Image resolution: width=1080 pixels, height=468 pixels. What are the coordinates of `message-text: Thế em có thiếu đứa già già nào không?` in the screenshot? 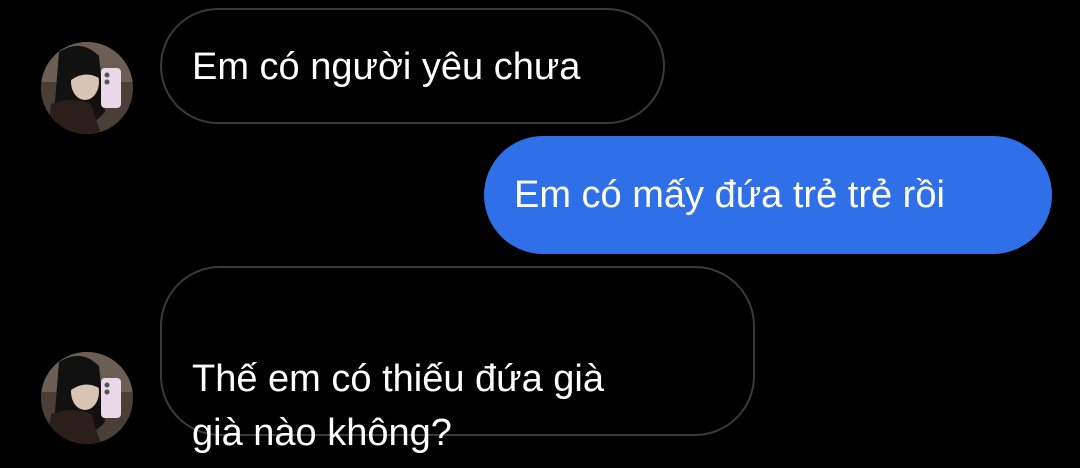 It's located at (398, 406).